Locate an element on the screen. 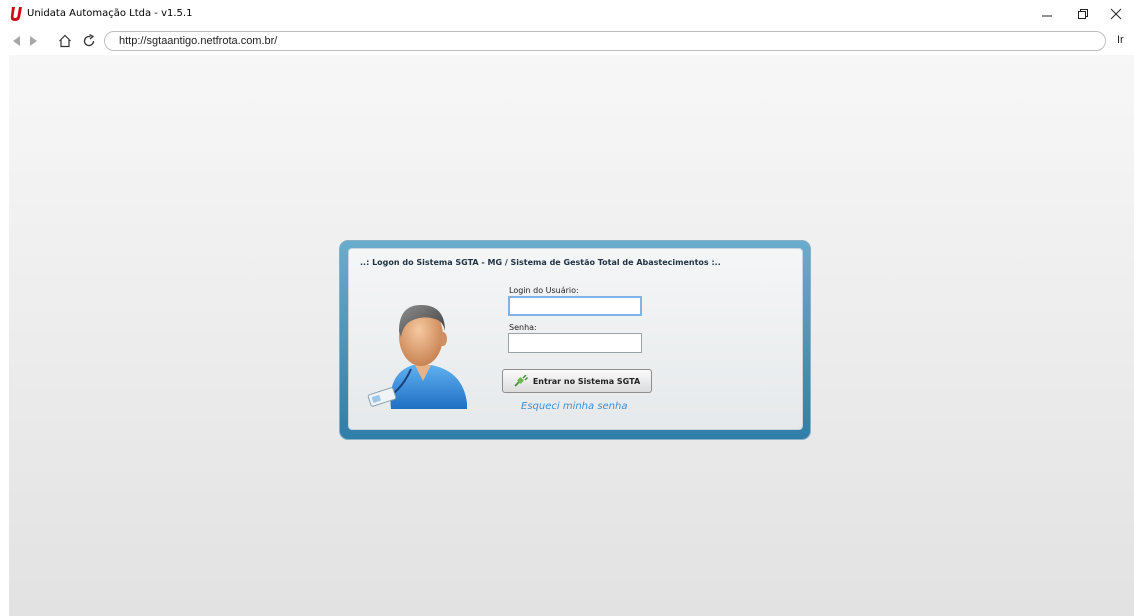 The height and width of the screenshot is (616, 1134). password-label: Senha: is located at coordinates (523, 327).